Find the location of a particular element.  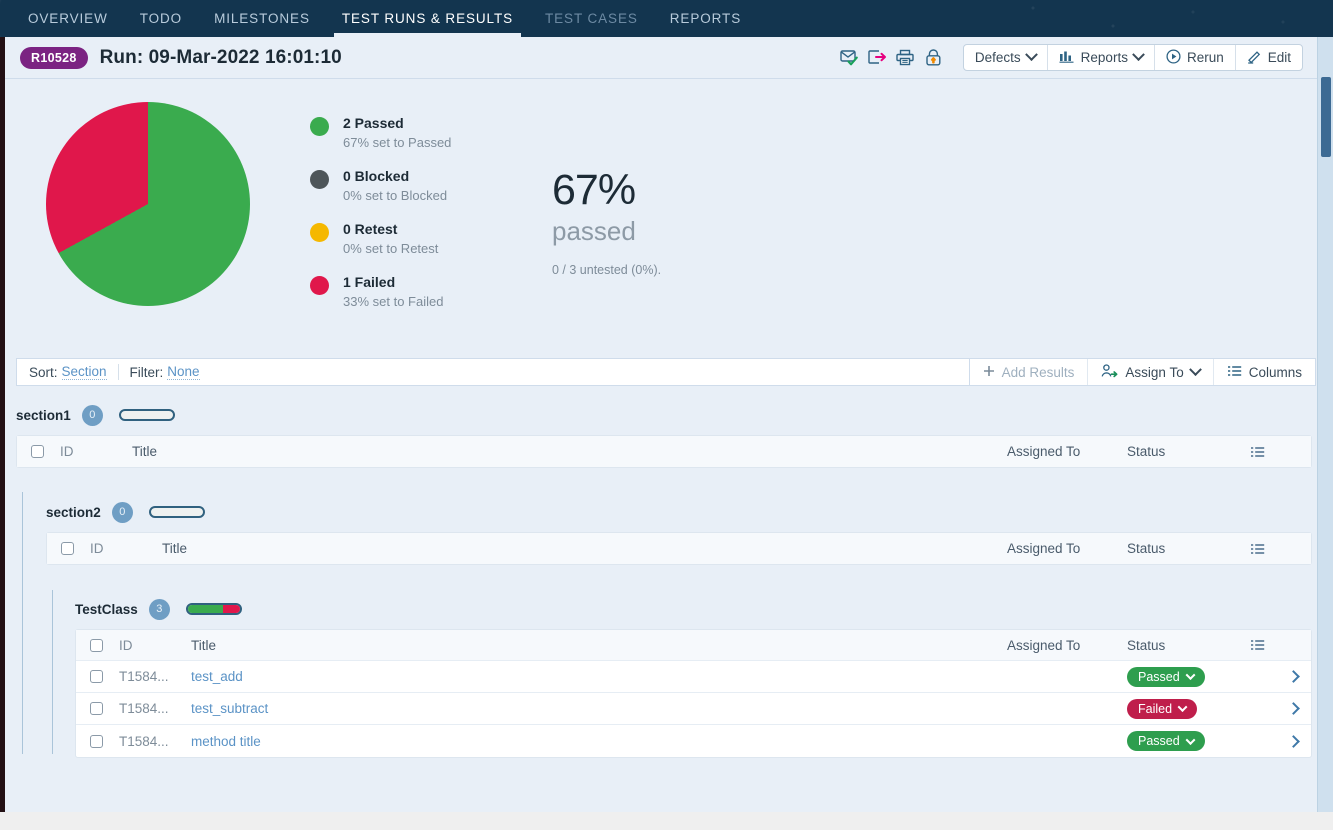

defects-button: Defects is located at coordinates (1006, 57).